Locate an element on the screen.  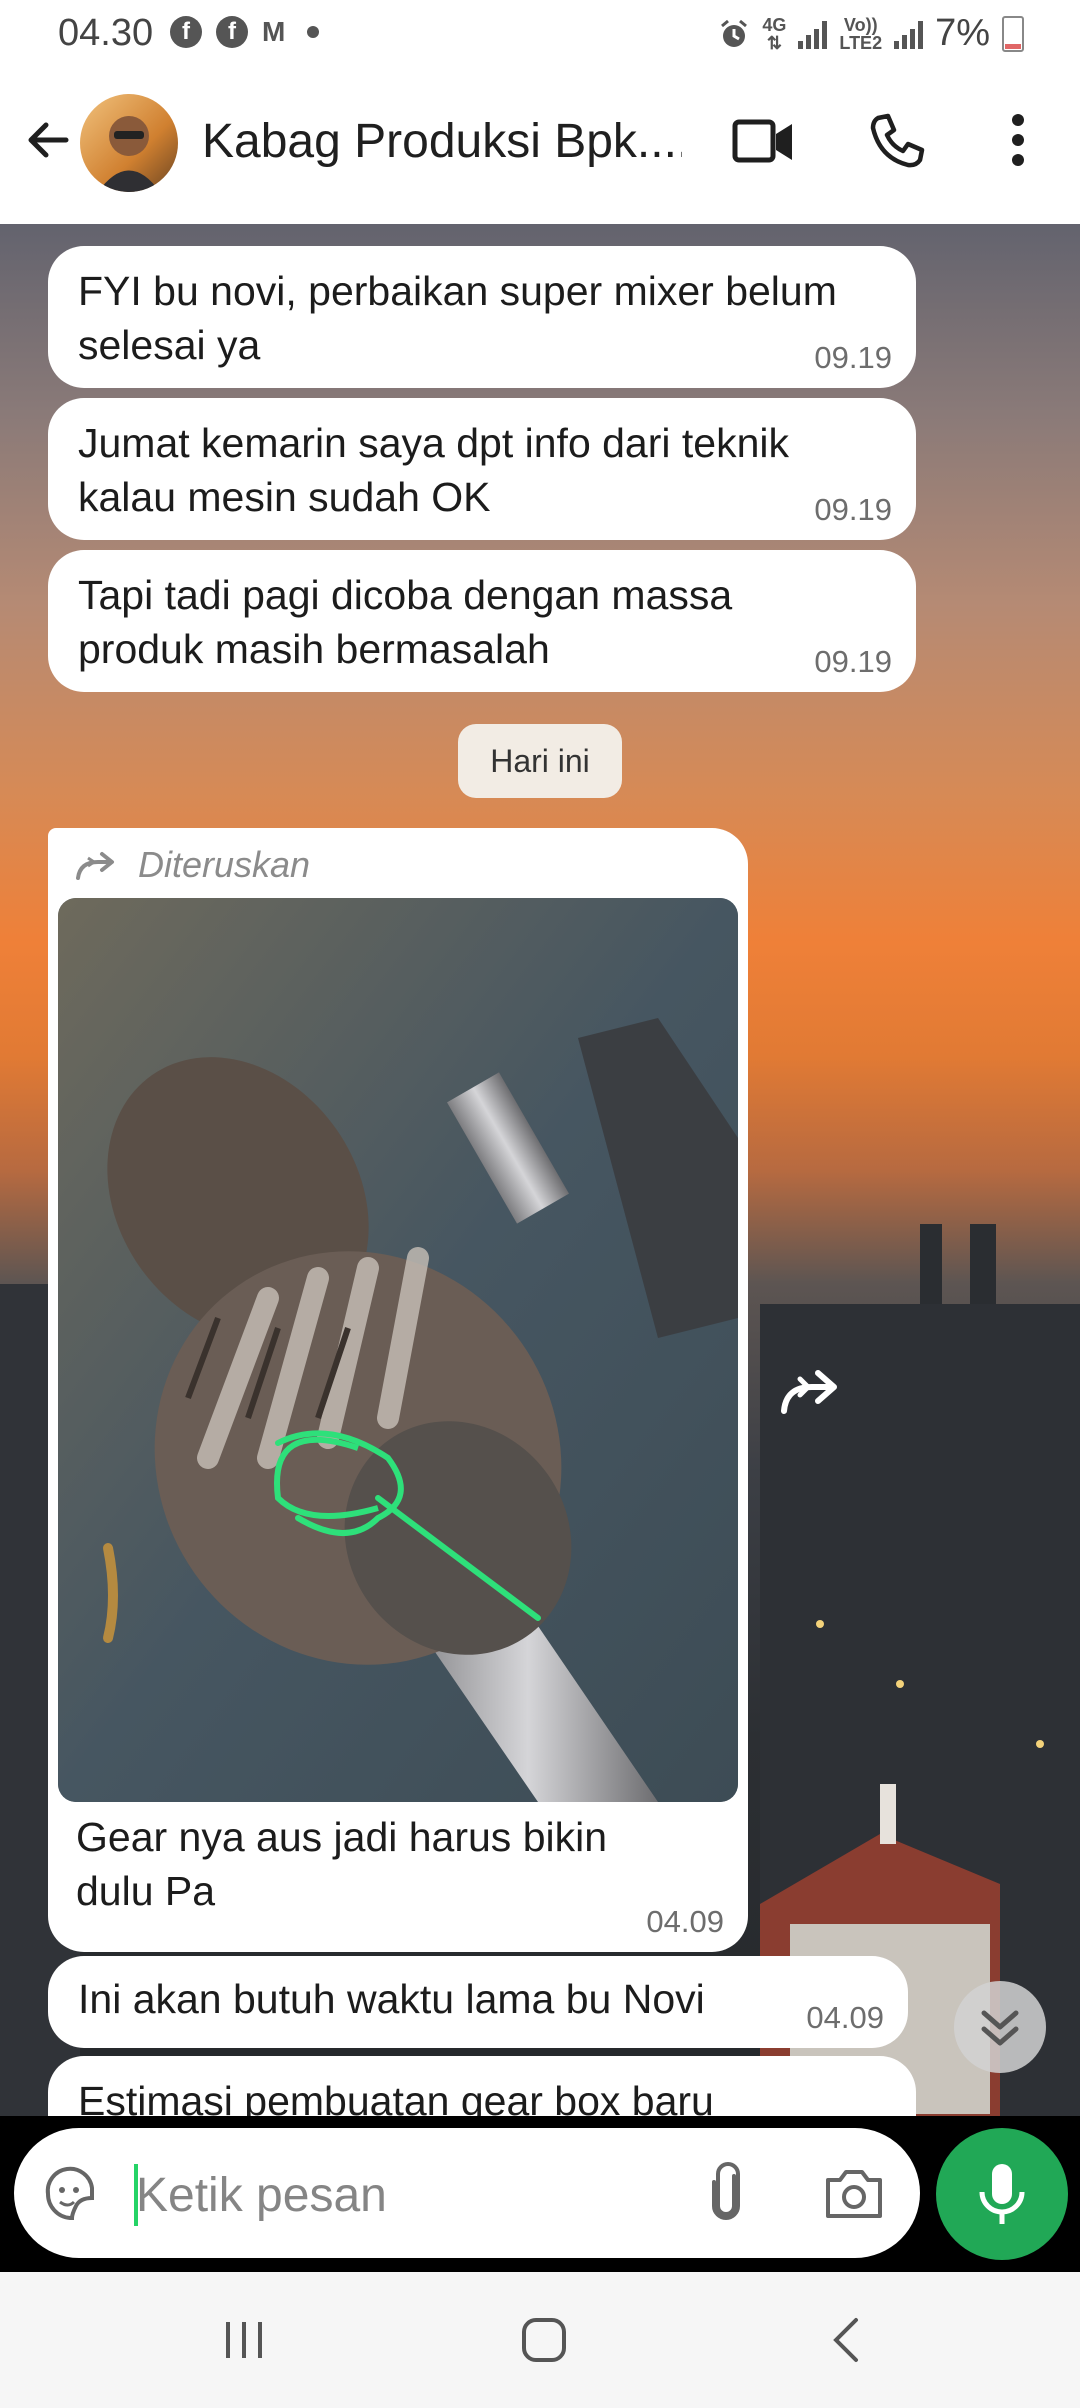
home-icon is located at coordinates (544, 2340).